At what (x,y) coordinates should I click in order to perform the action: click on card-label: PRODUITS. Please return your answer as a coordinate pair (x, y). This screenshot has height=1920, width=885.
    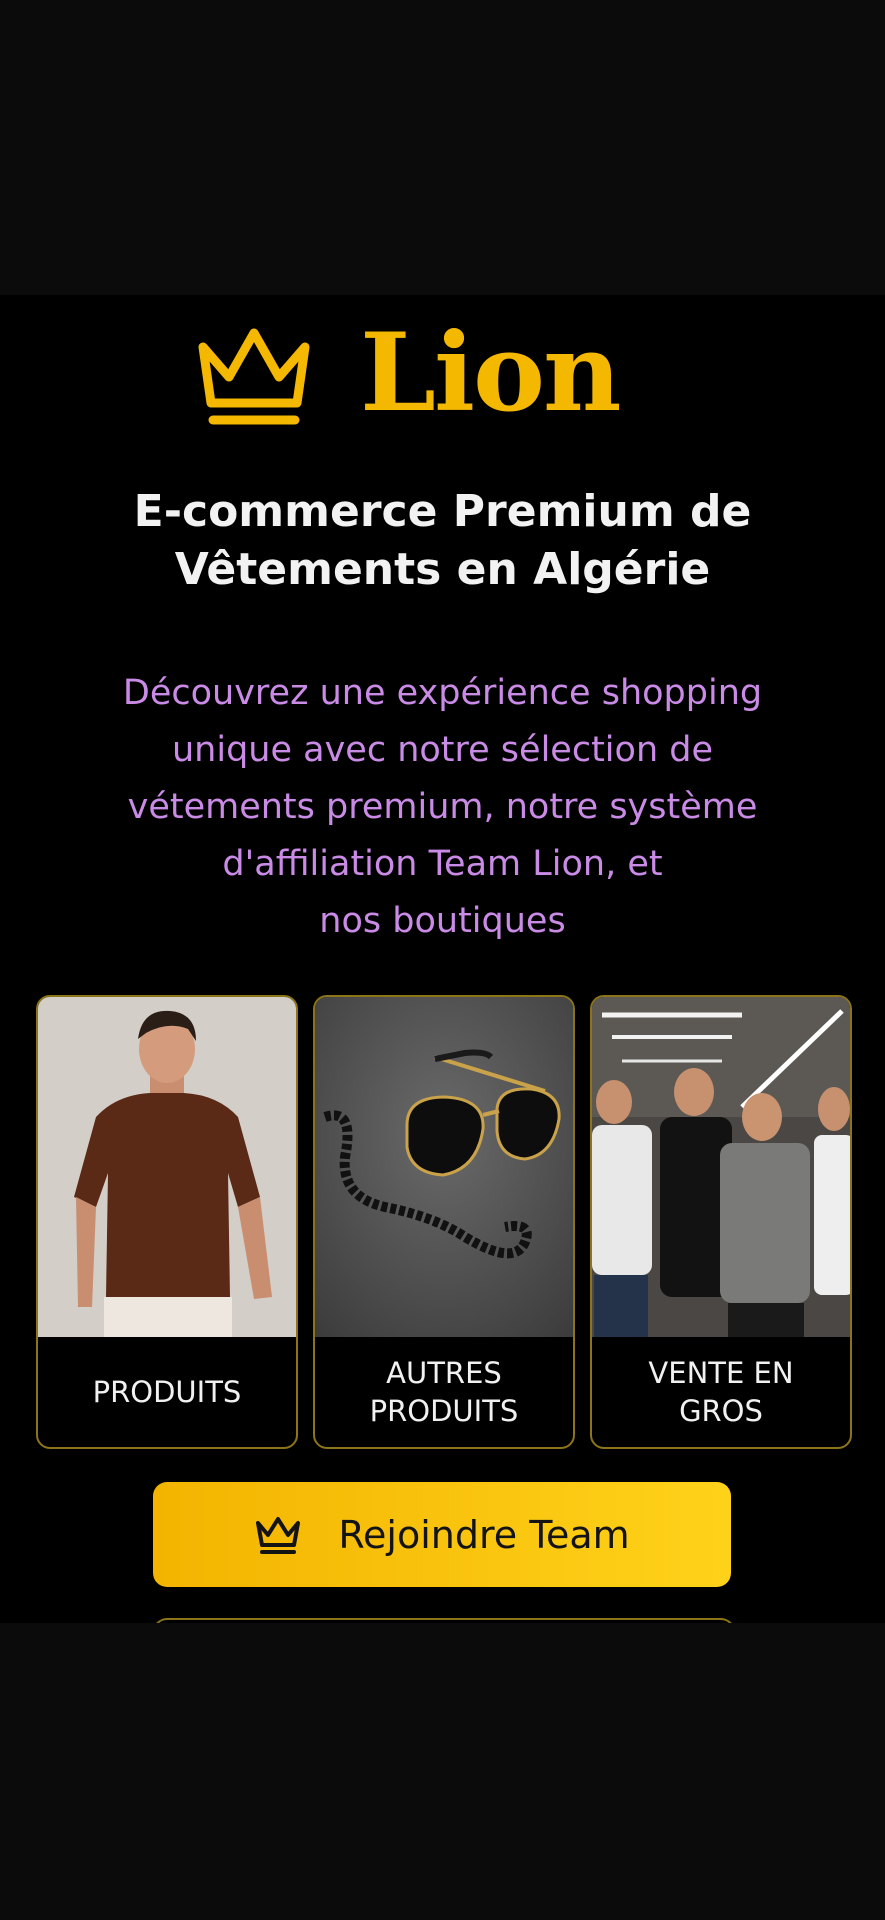
    Looking at the image, I should click on (167, 1392).